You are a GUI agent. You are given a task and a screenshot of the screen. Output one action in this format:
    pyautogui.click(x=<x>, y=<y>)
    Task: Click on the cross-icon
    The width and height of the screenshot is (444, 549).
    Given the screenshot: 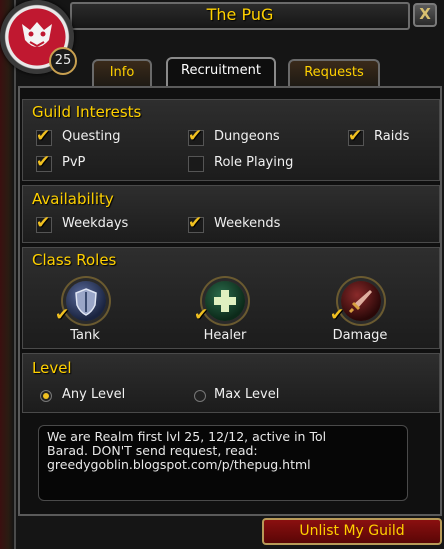 What is the action you would take?
    pyautogui.click(x=225, y=301)
    